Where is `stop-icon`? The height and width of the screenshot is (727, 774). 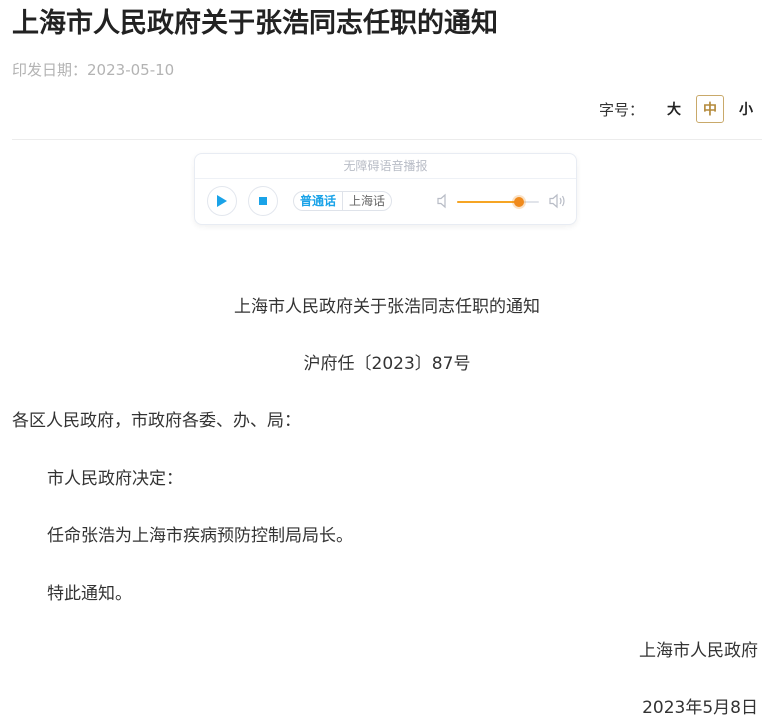
stop-icon is located at coordinates (263, 201).